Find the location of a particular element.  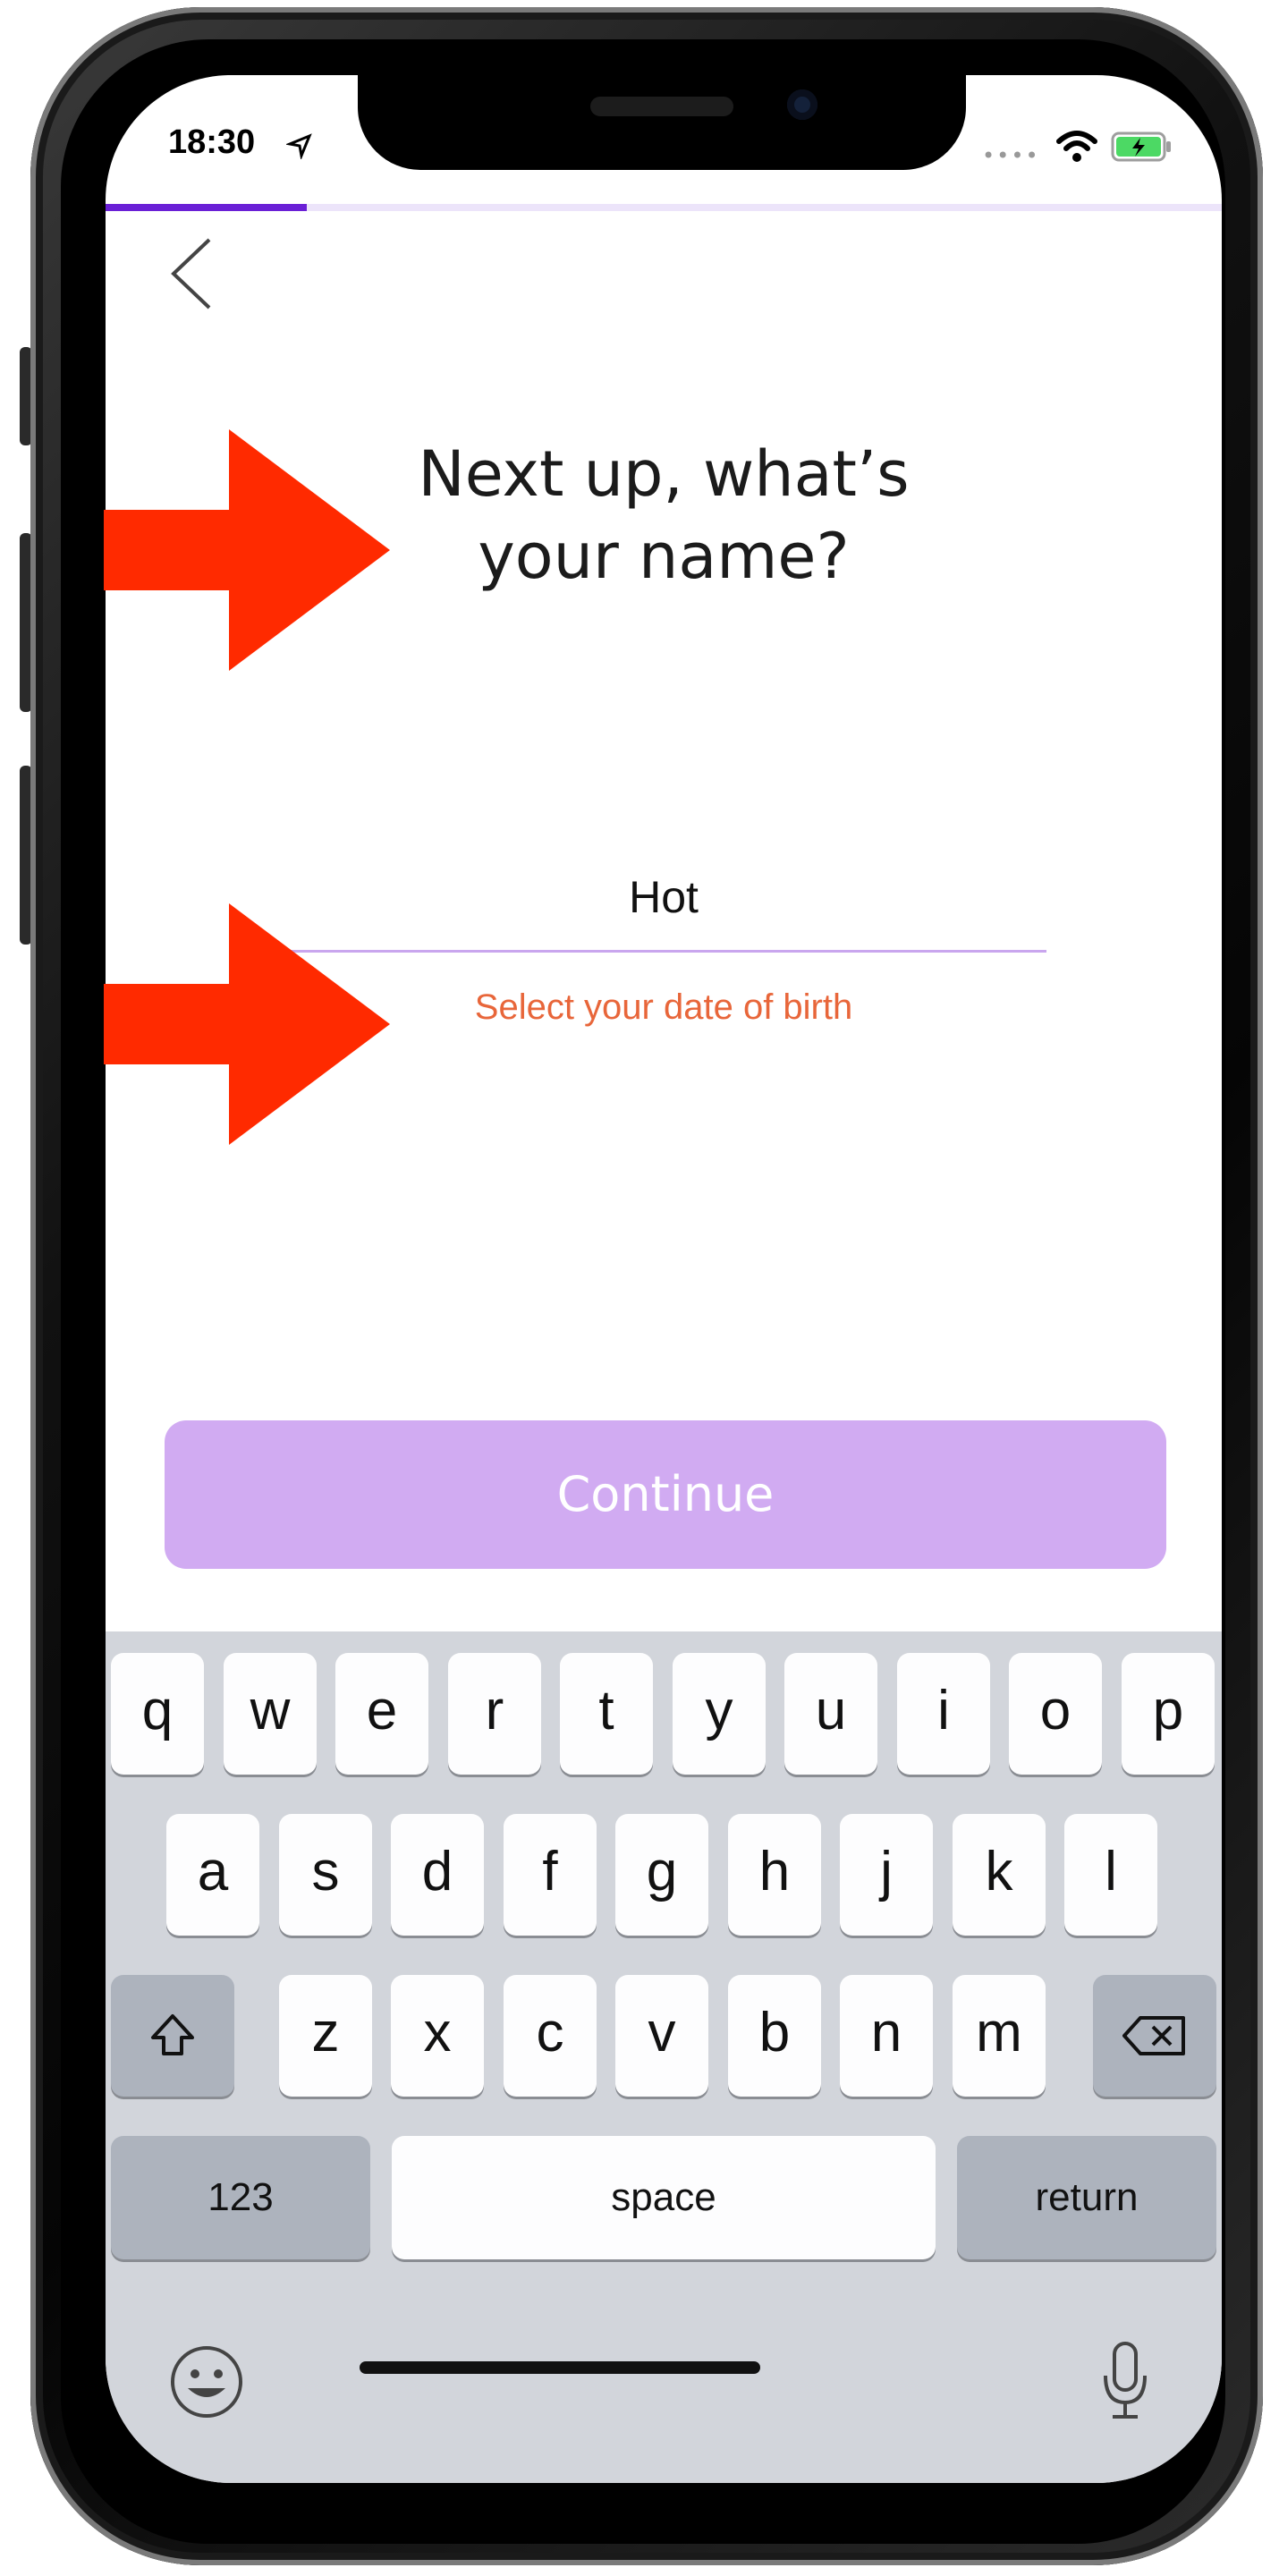

key-x: x is located at coordinates (438, 2036).